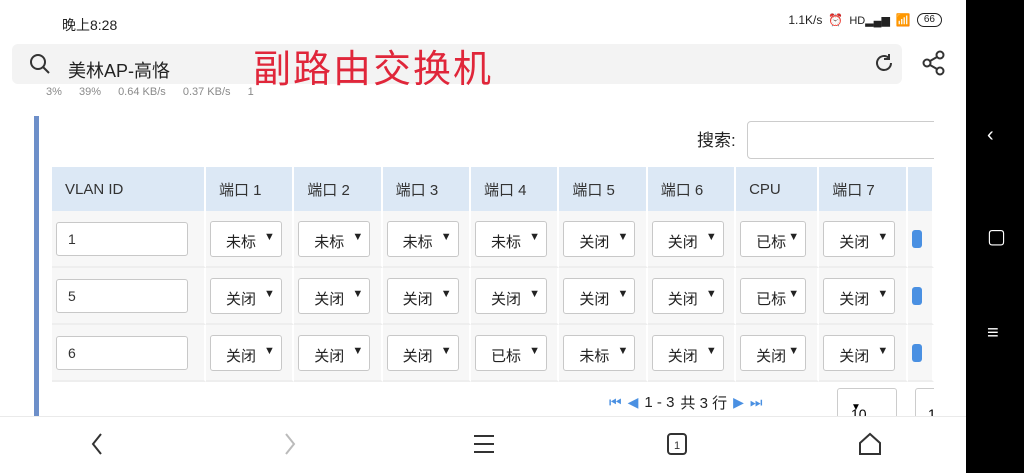  What do you see at coordinates (934, 63) in the screenshot?
I see `share-icon` at bounding box center [934, 63].